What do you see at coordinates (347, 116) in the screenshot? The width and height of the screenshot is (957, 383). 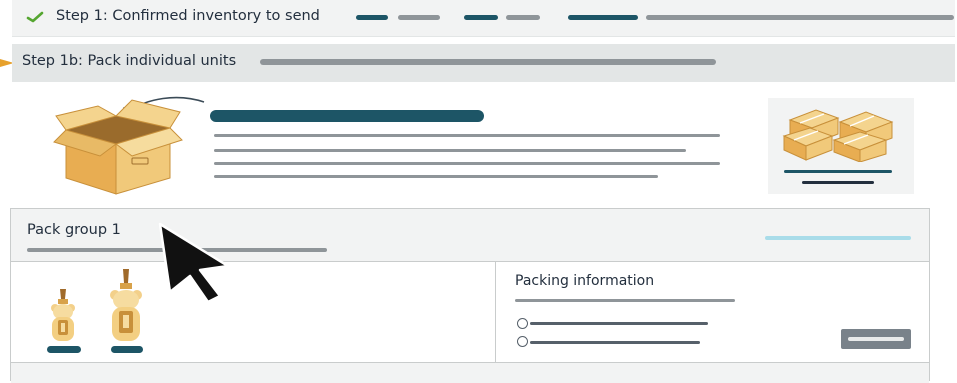 I see `title-placeholder-bar` at bounding box center [347, 116].